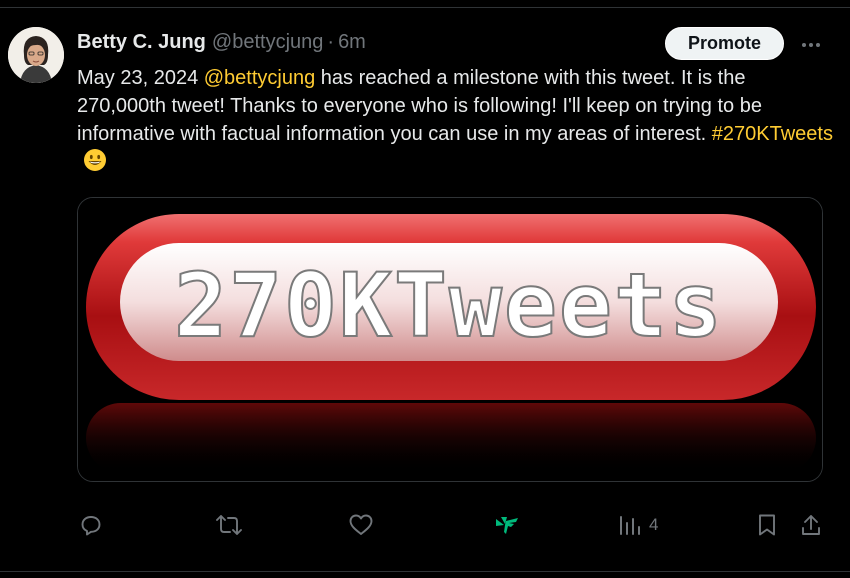 Image resolution: width=850 pixels, height=578 pixels. Describe the element at coordinates (811, 45) in the screenshot. I see `more-icon` at that location.